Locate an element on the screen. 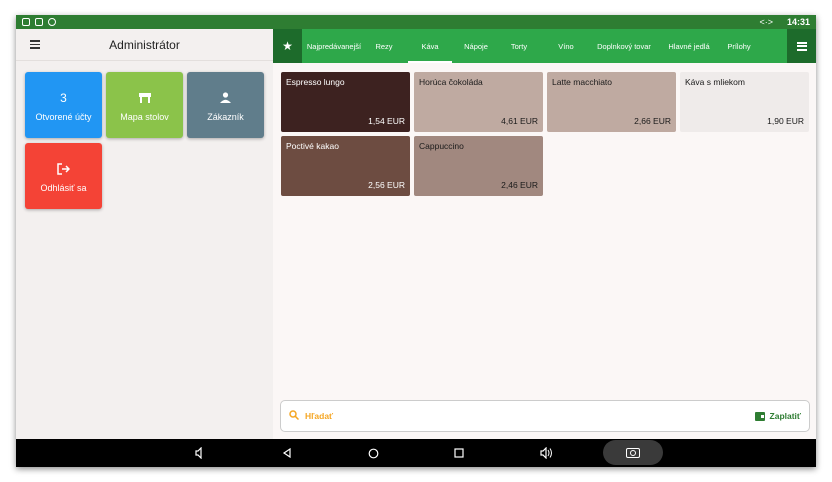 The height and width of the screenshot is (482, 832). user-title: Administrátor is located at coordinates (144, 44).